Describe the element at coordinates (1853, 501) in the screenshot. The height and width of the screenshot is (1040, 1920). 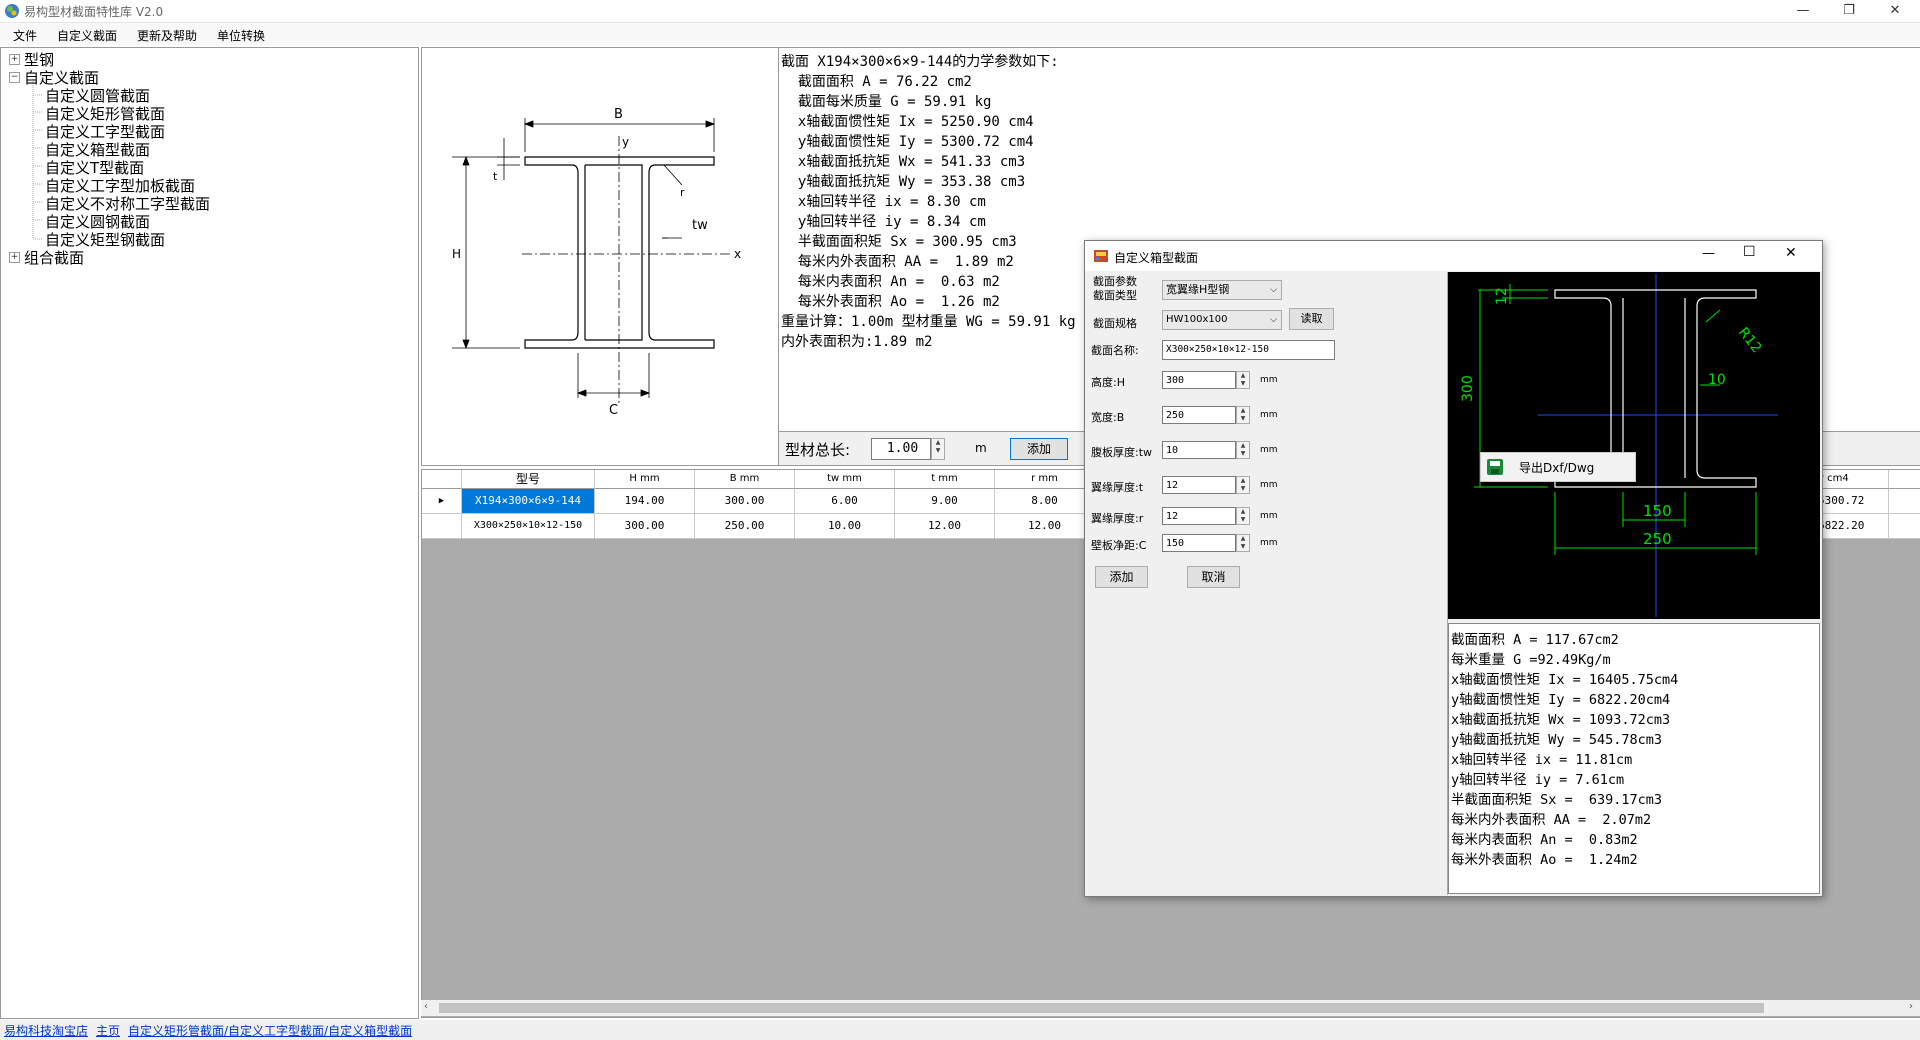
I see `cell-iy: 5300.72` at that location.